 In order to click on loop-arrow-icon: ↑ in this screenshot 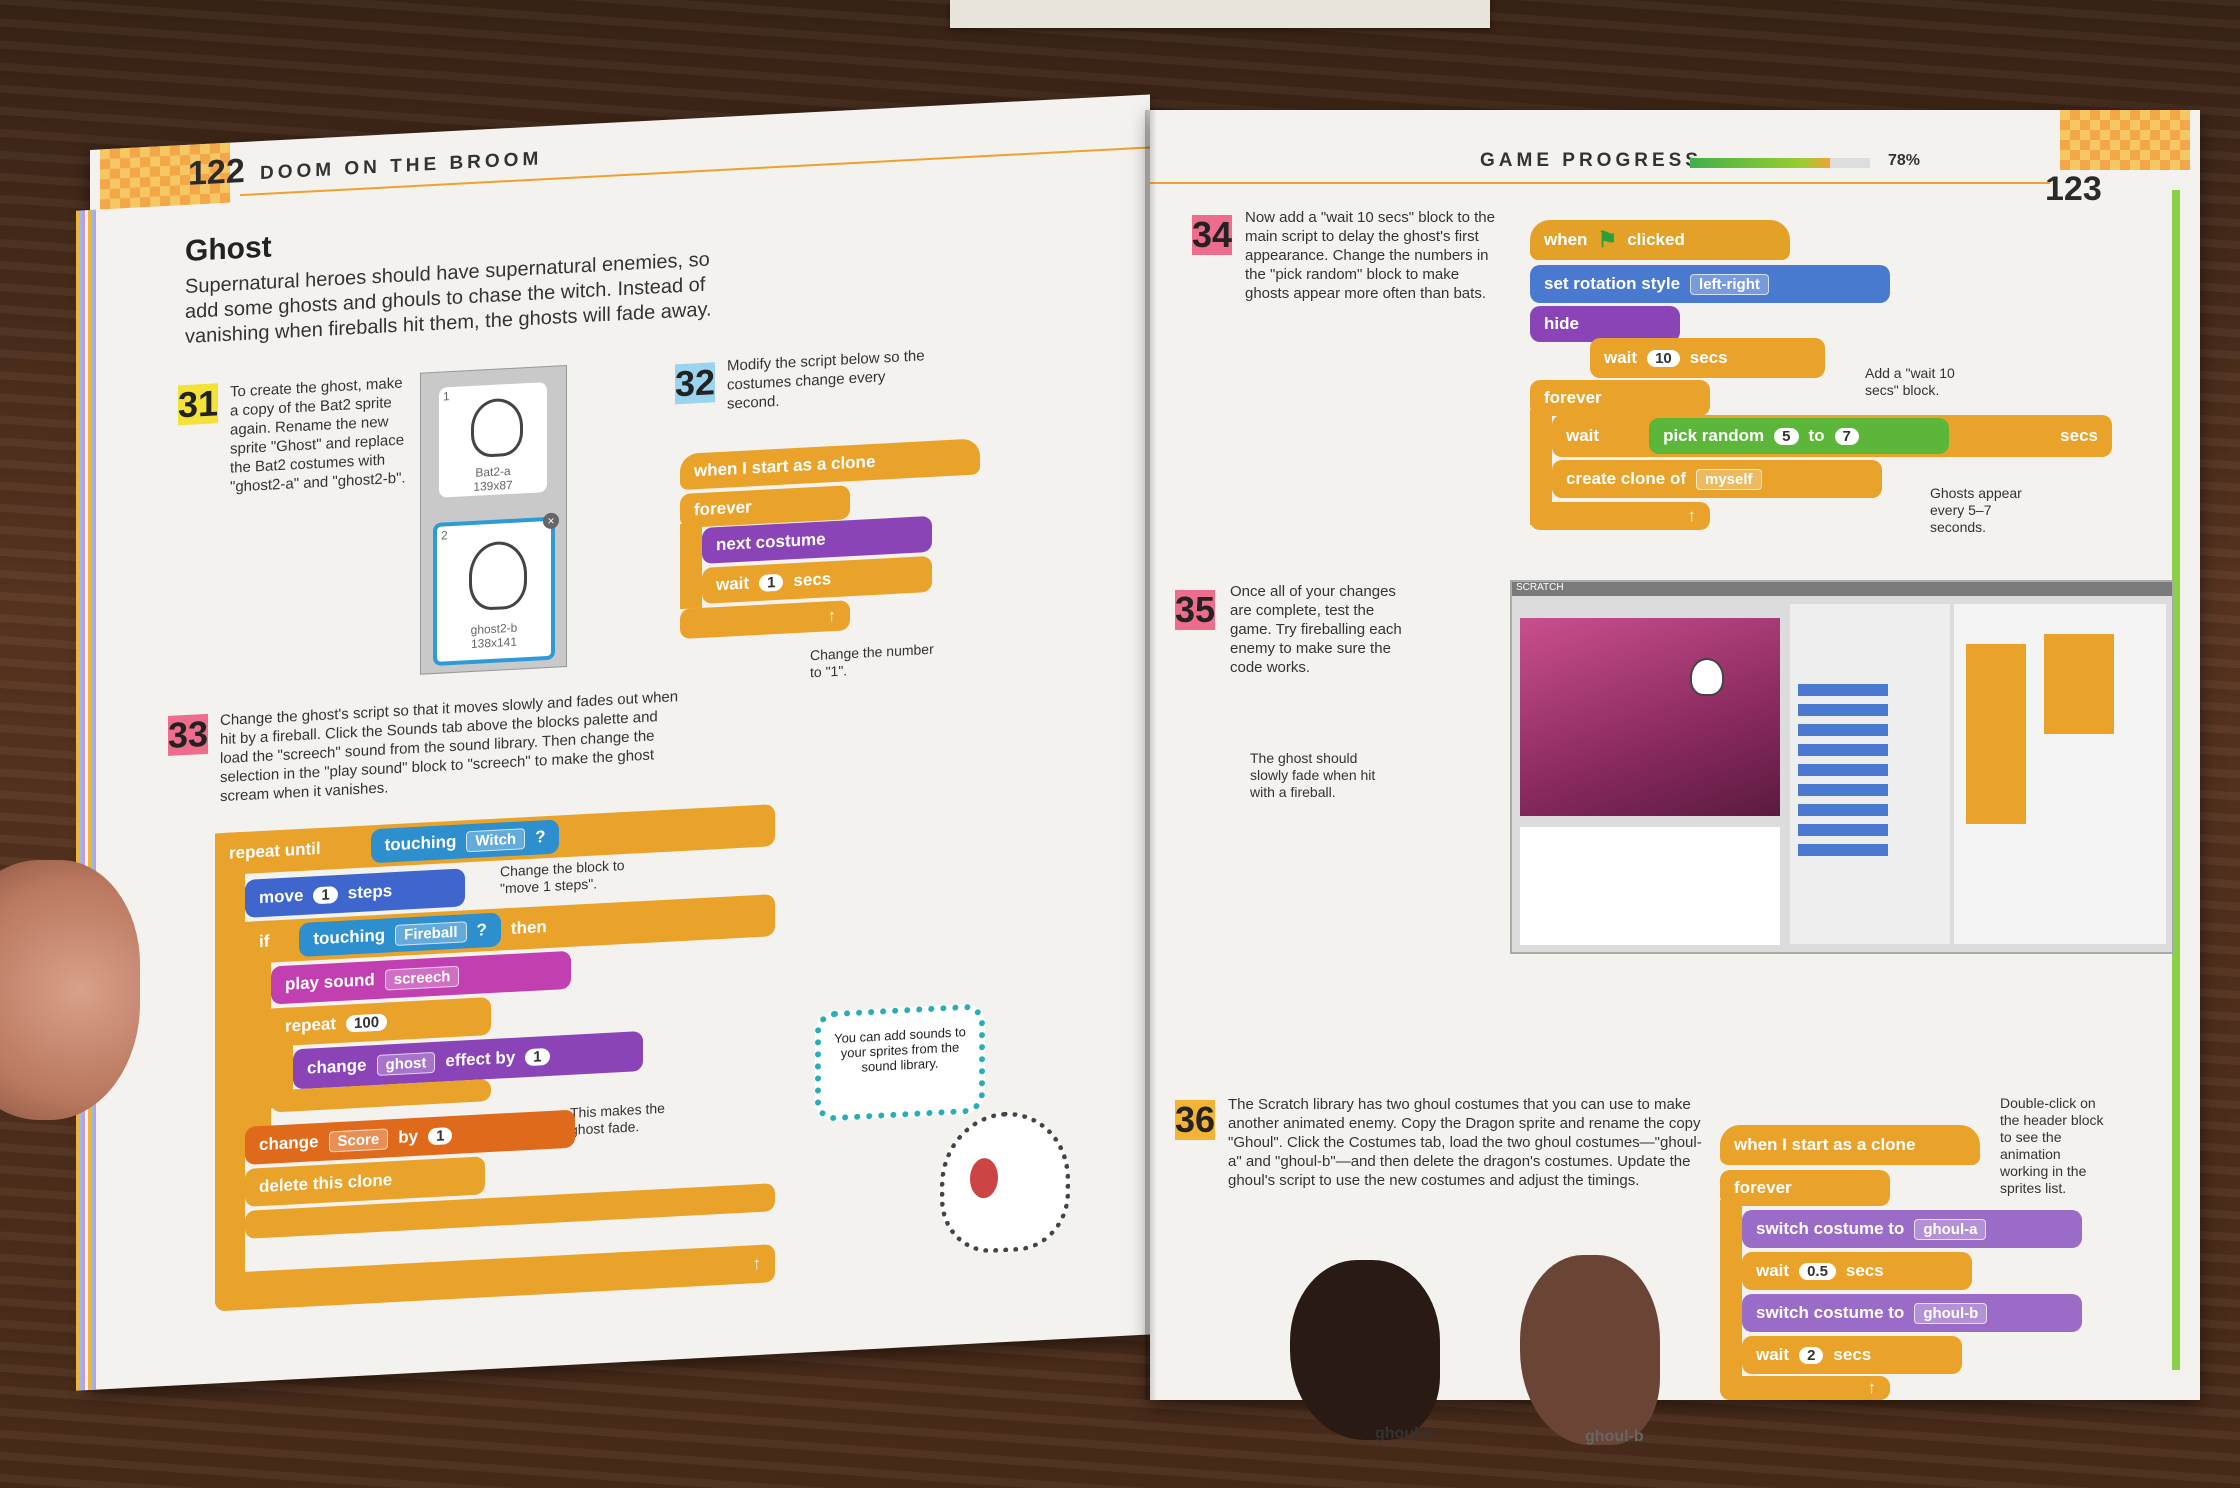, I will do `click(757, 1263)`.